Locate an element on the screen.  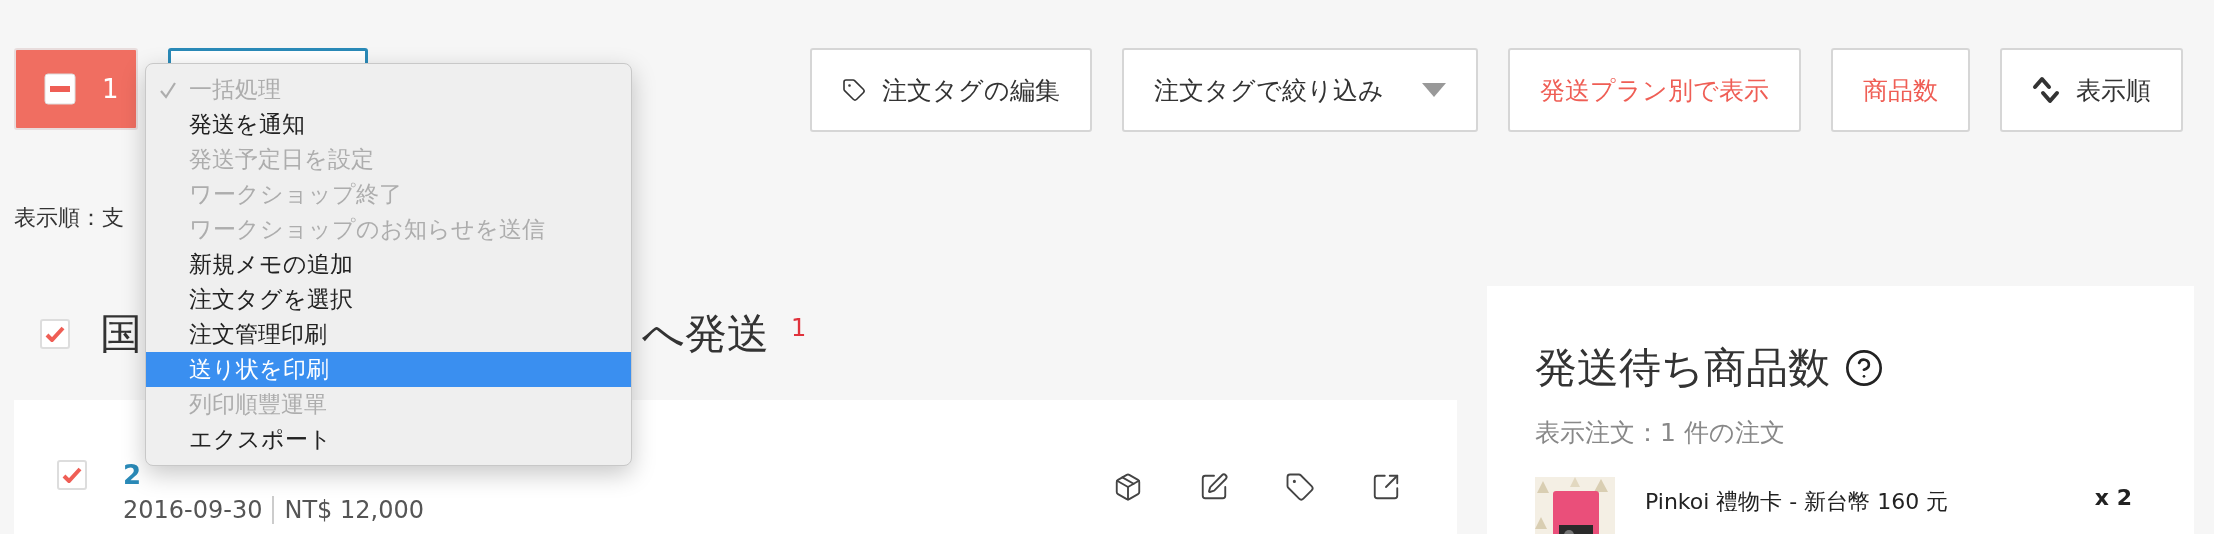
group-title: へ発送 is located at coordinates (705, 334).